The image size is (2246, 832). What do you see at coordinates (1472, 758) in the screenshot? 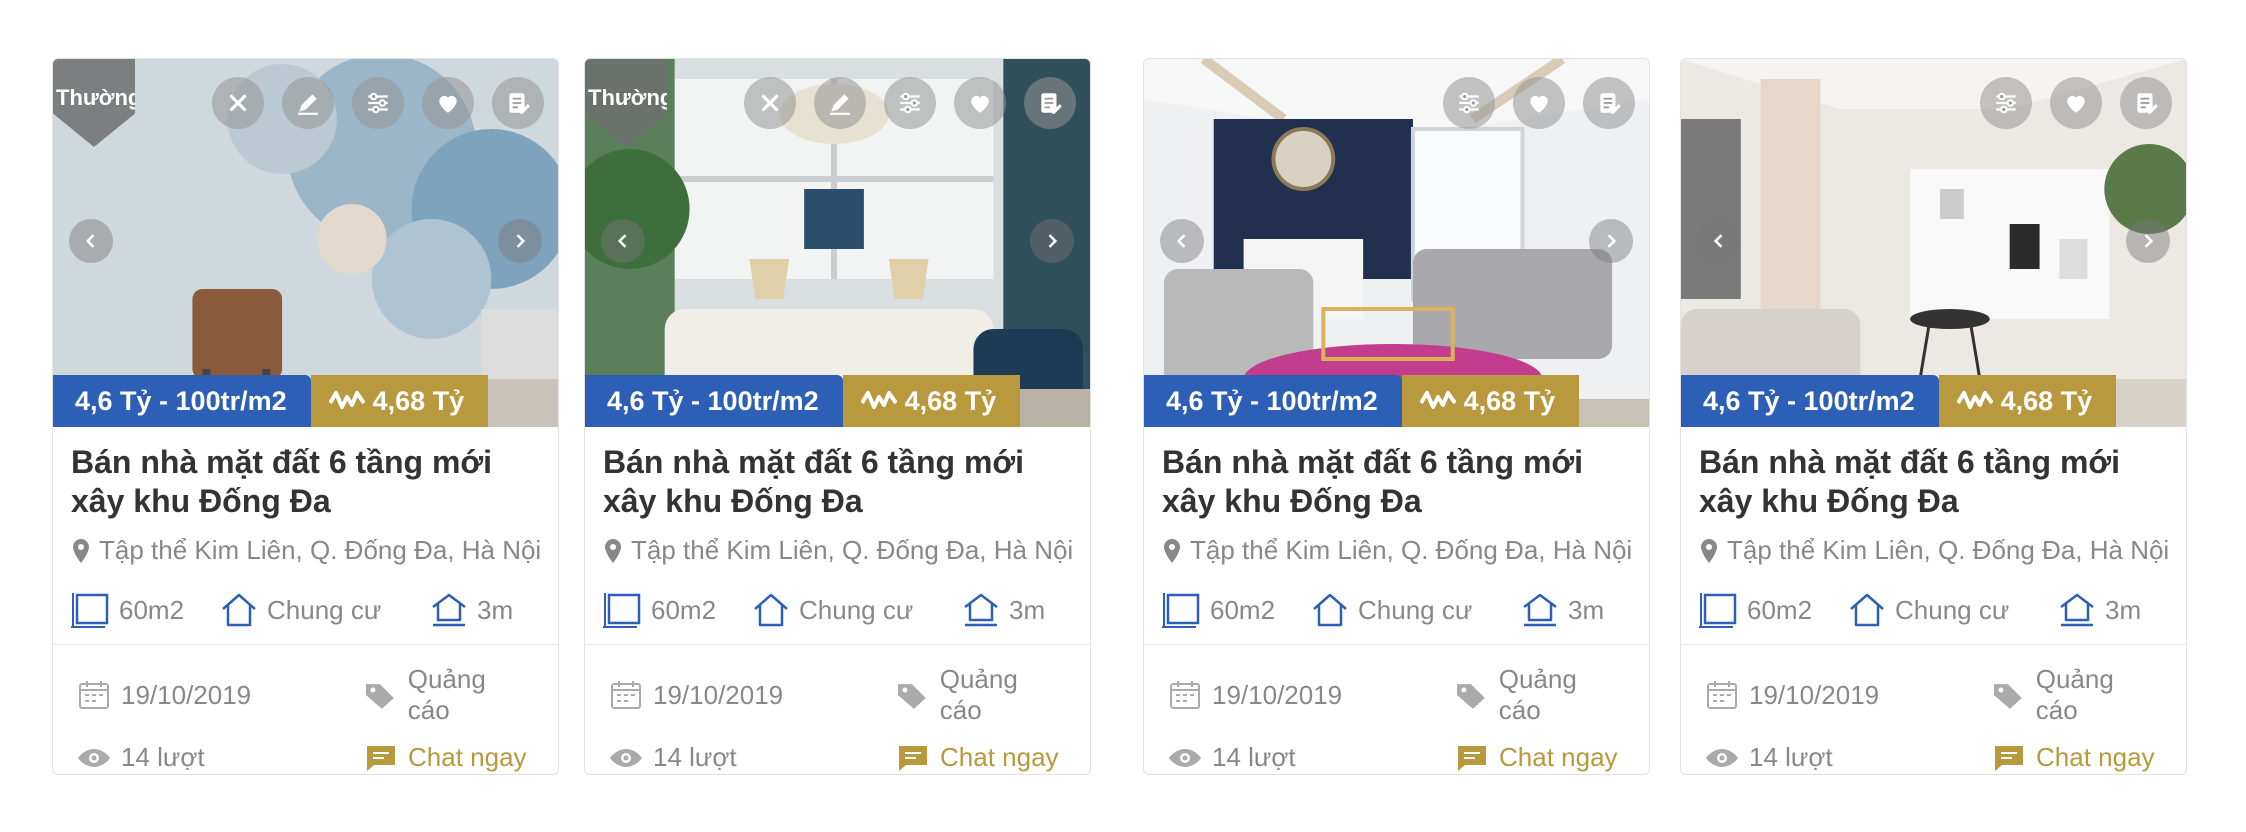
I see `chat-icon` at bounding box center [1472, 758].